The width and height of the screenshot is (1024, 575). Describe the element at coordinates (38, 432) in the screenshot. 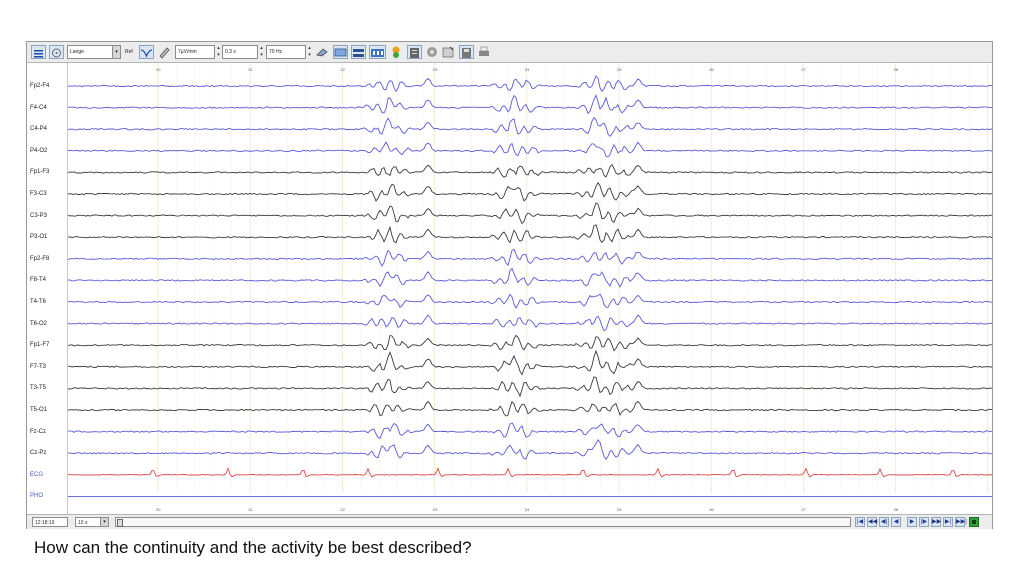

I see `channel-label: Fz-Cz` at that location.